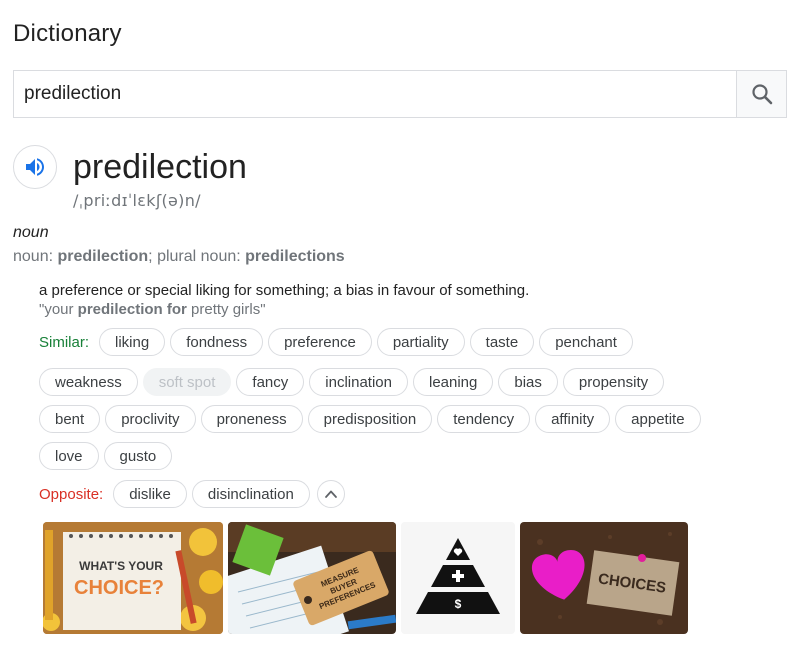  I want to click on opposite-chip-disinclination: disinclination, so click(250, 494).